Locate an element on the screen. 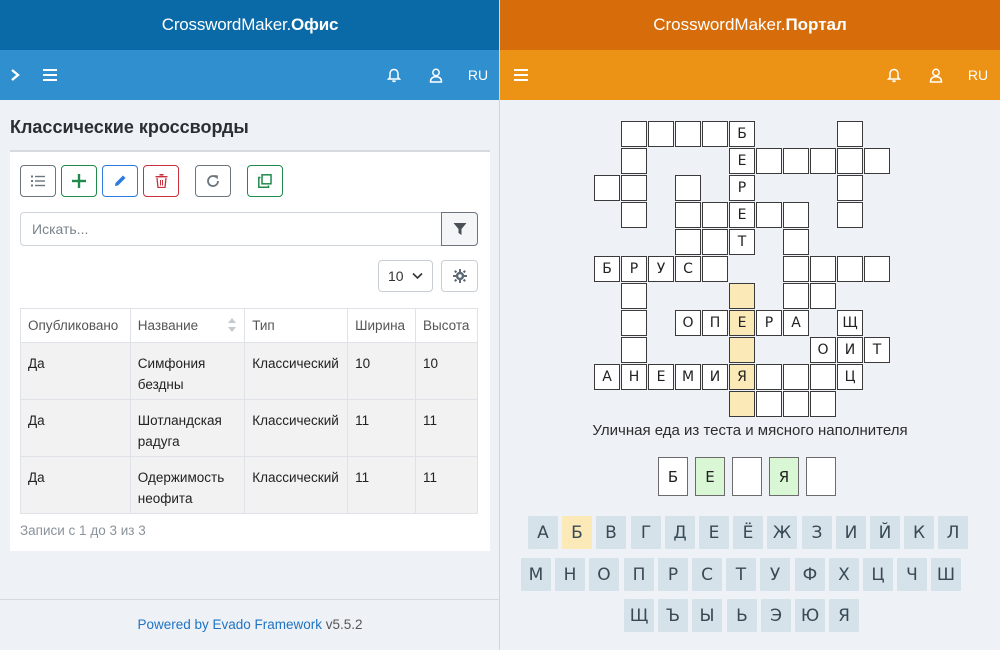  settings-button is located at coordinates (459, 276).